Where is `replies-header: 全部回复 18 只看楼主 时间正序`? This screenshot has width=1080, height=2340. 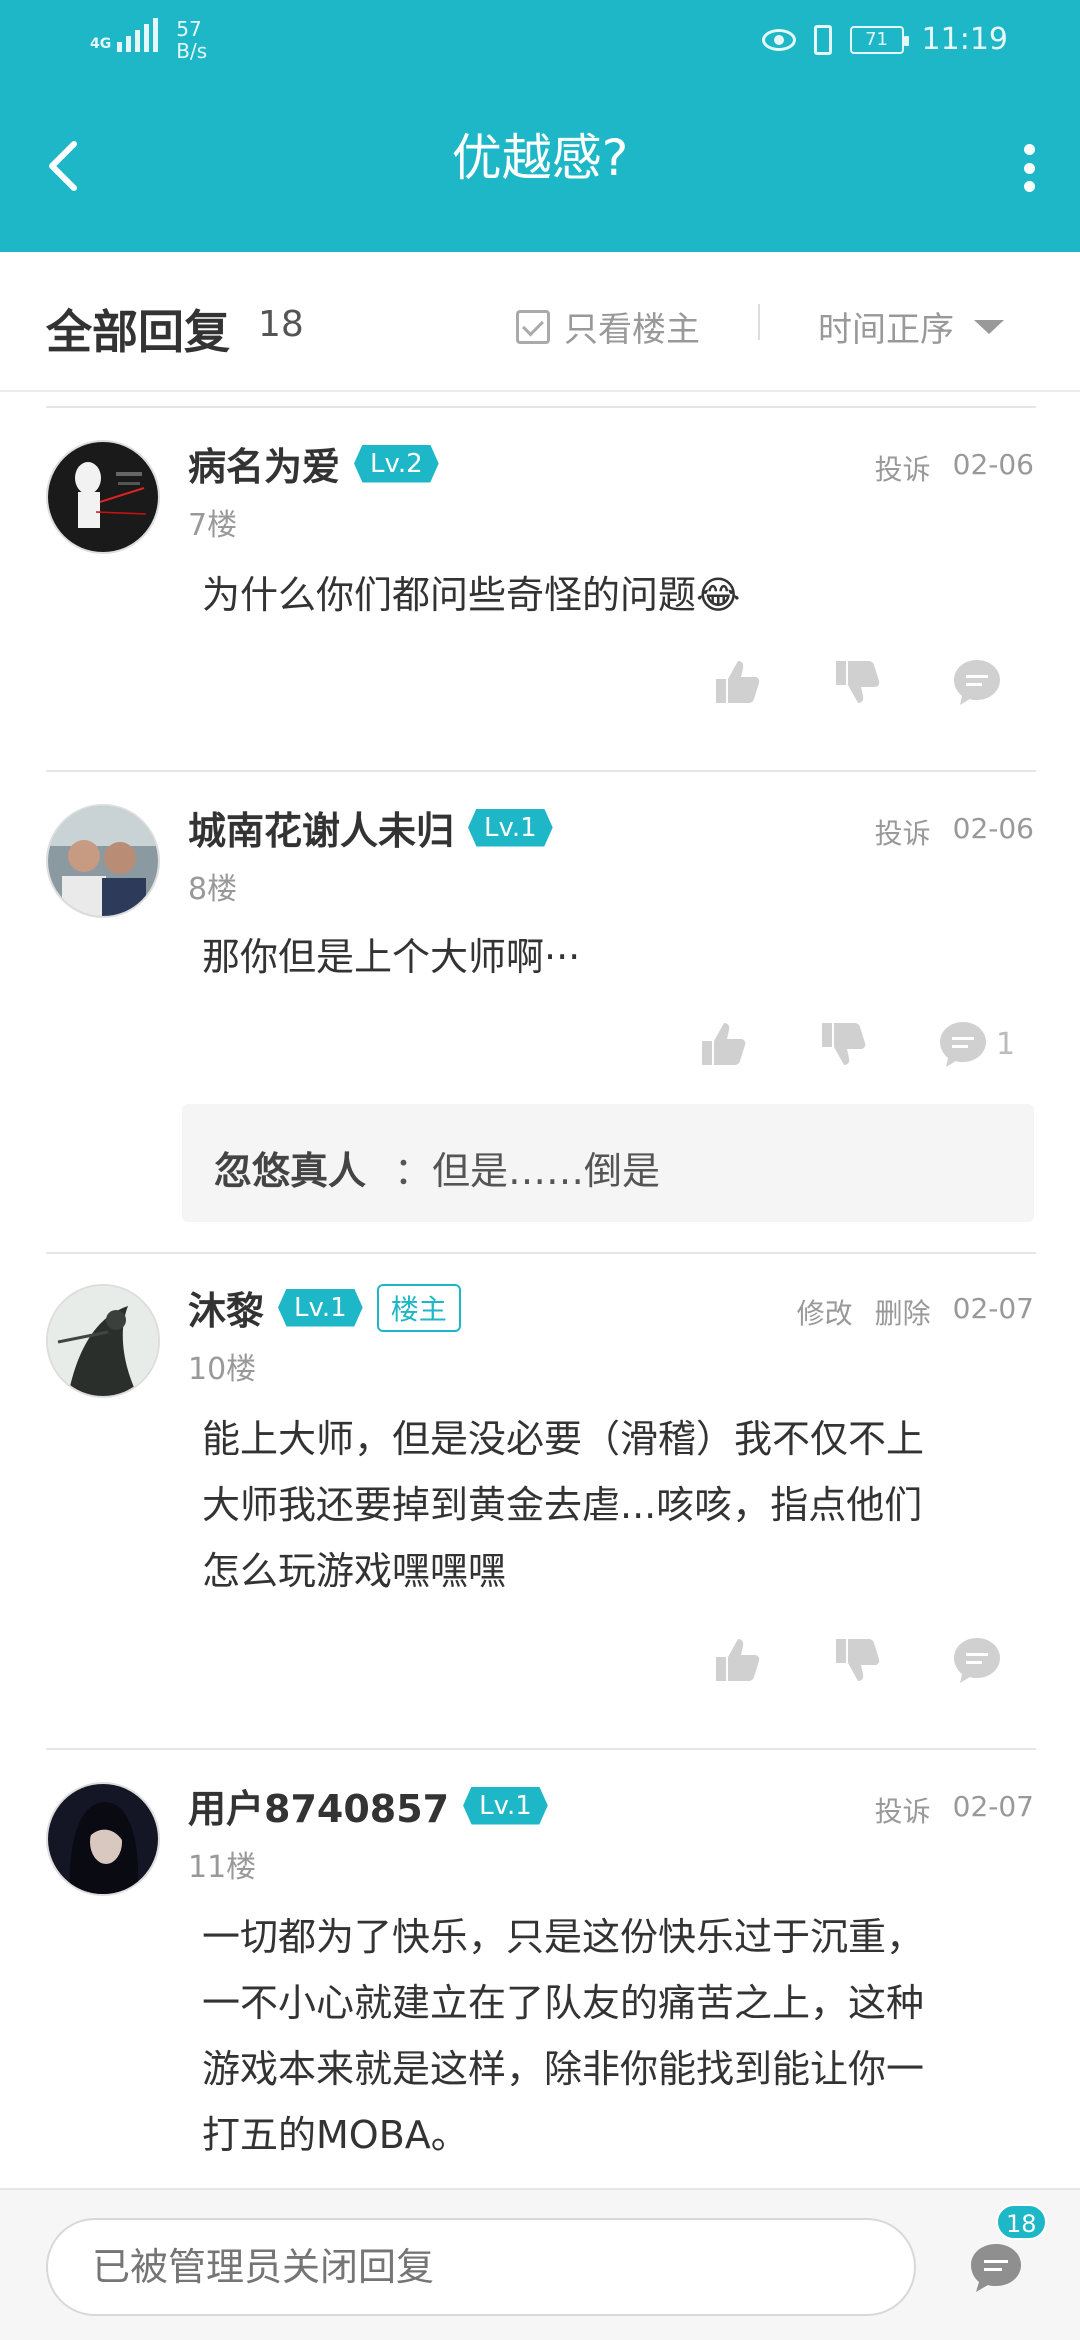
replies-header: 全部回复 18 只看楼主 时间正序 is located at coordinates (540, 322).